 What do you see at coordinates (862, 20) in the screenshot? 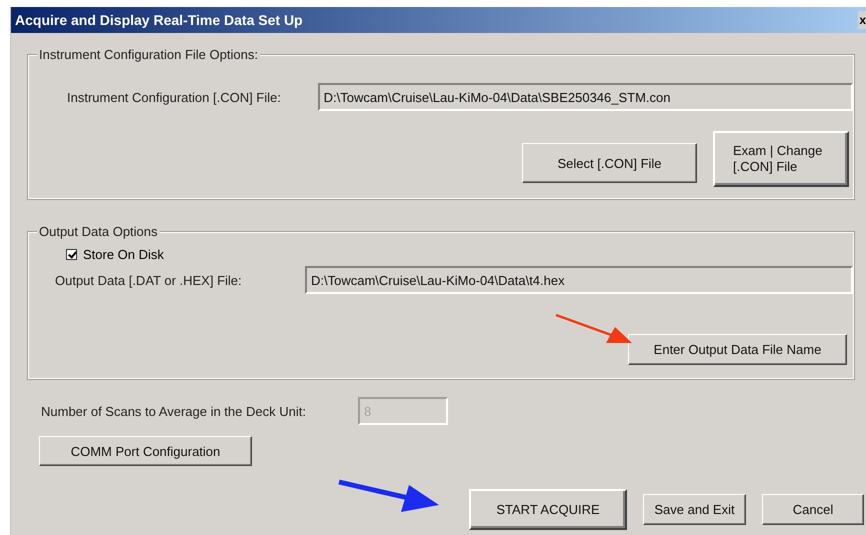
I see `close-button: x` at bounding box center [862, 20].